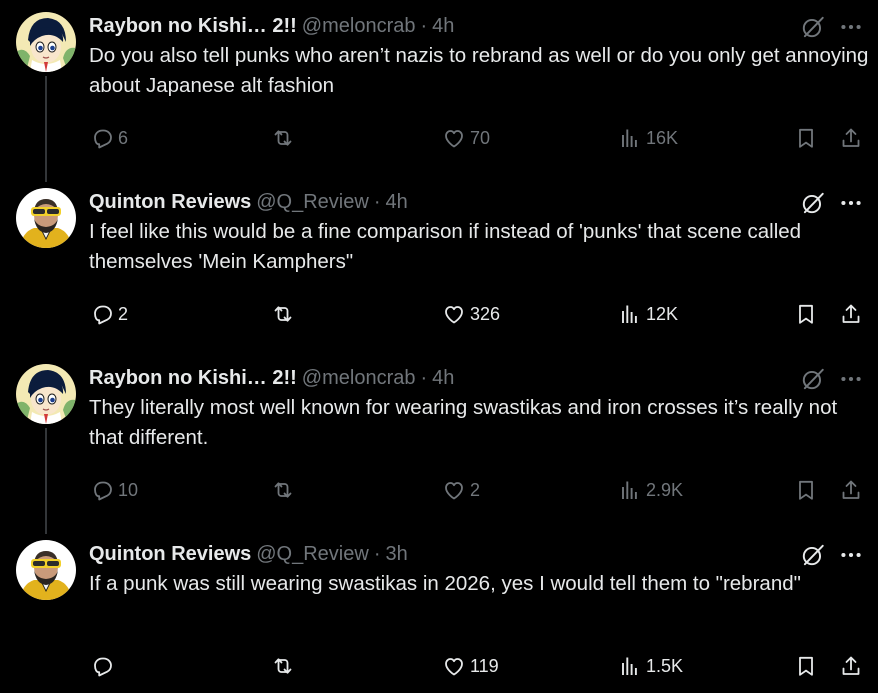  I want to click on timestamp: 3h, so click(396, 554).